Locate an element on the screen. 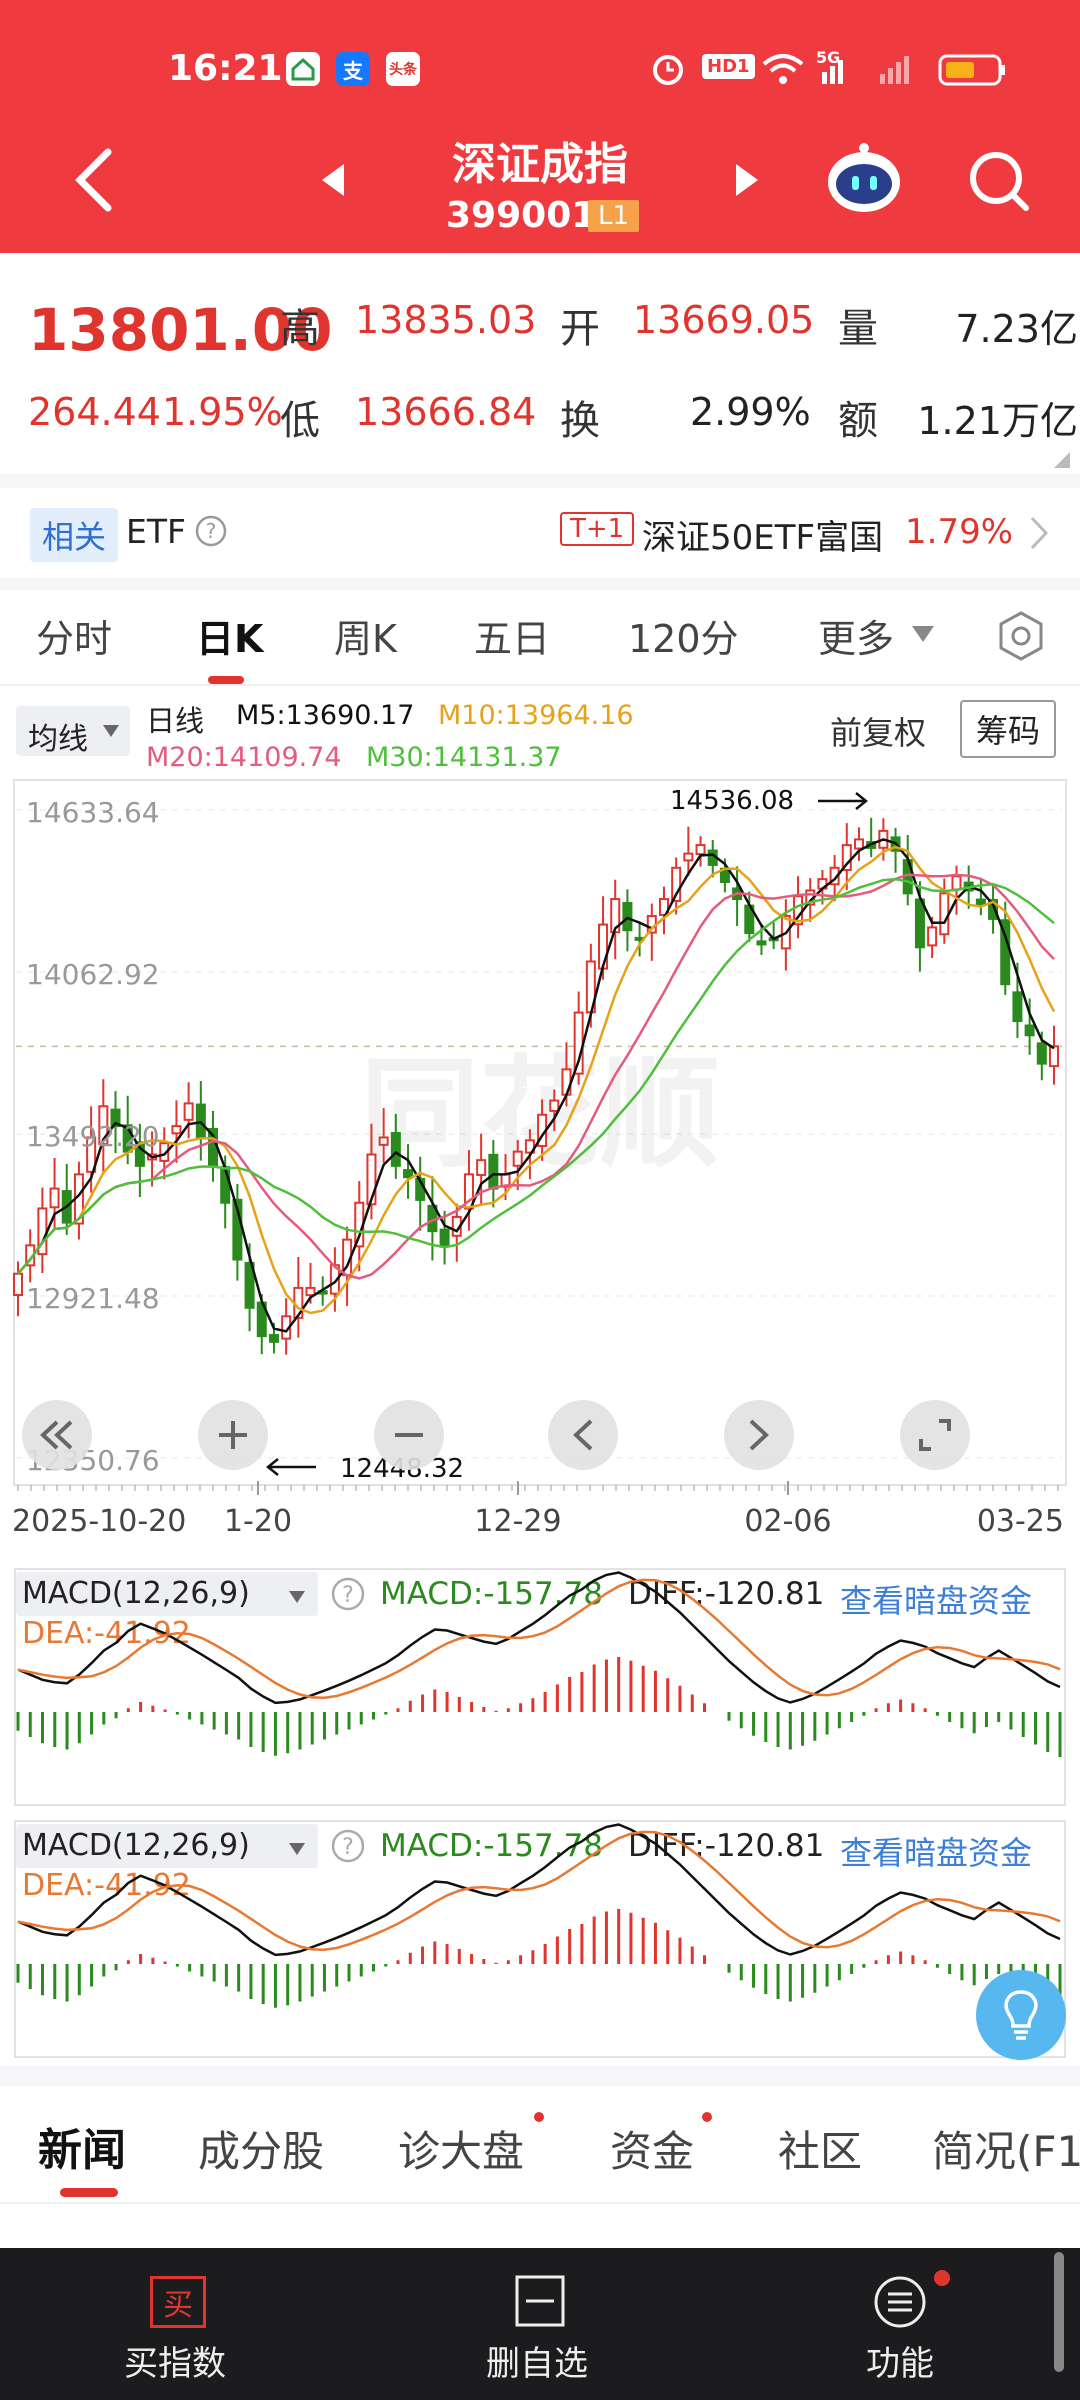 The image size is (1080, 2400). tab-components: 成分股 is located at coordinates (261, 2148).